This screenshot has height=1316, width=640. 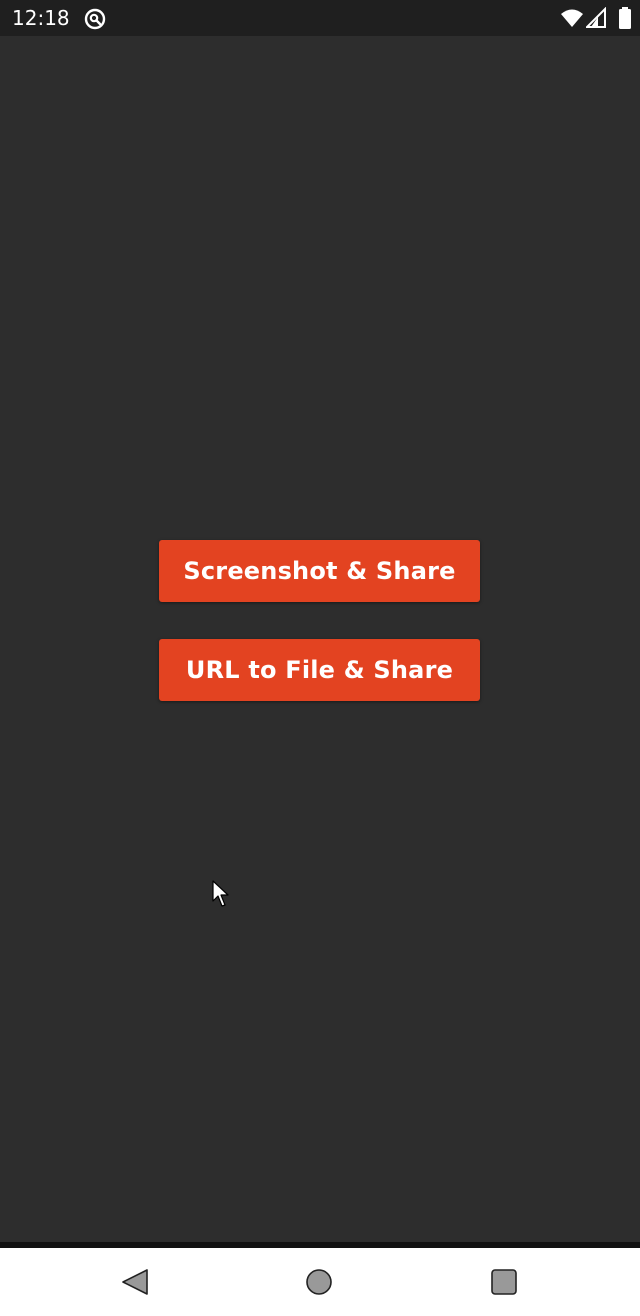 I want to click on navigation-bar, so click(x=320, y=1282).